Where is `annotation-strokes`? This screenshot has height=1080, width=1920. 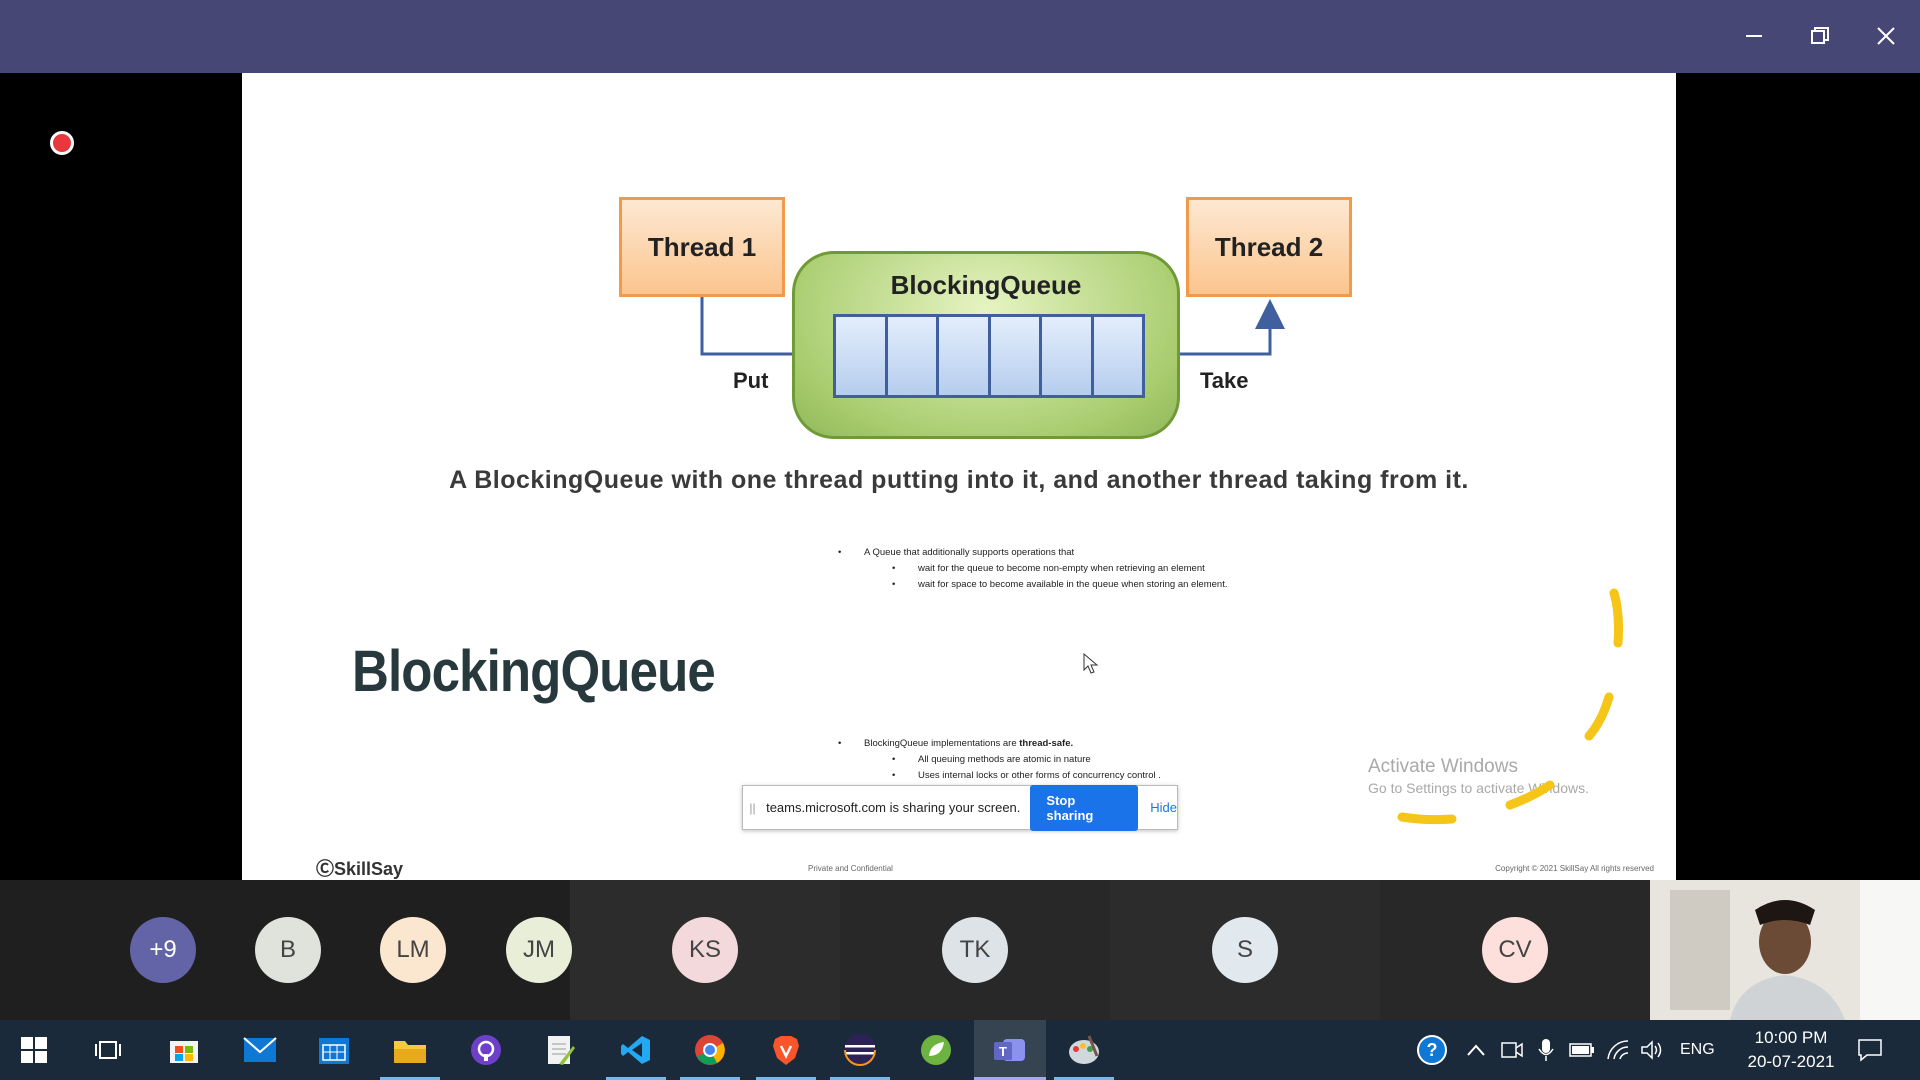 annotation-strokes is located at coordinates (1510, 706).